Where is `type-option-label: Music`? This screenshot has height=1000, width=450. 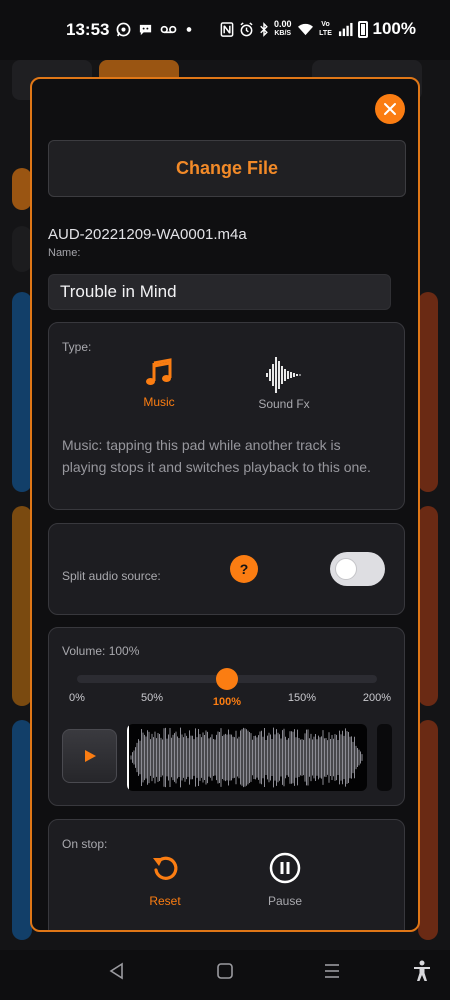 type-option-label: Music is located at coordinates (159, 402).